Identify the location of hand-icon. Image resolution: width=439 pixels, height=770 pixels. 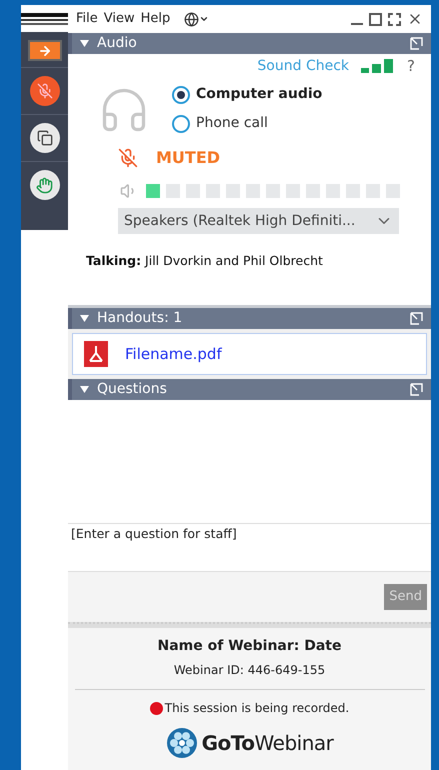
(44, 185).